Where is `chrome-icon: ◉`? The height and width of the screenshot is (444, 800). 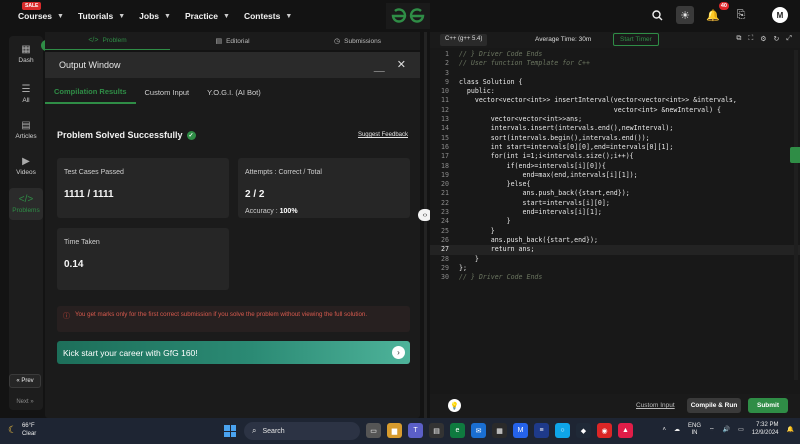 chrome-icon: ◉ is located at coordinates (604, 430).